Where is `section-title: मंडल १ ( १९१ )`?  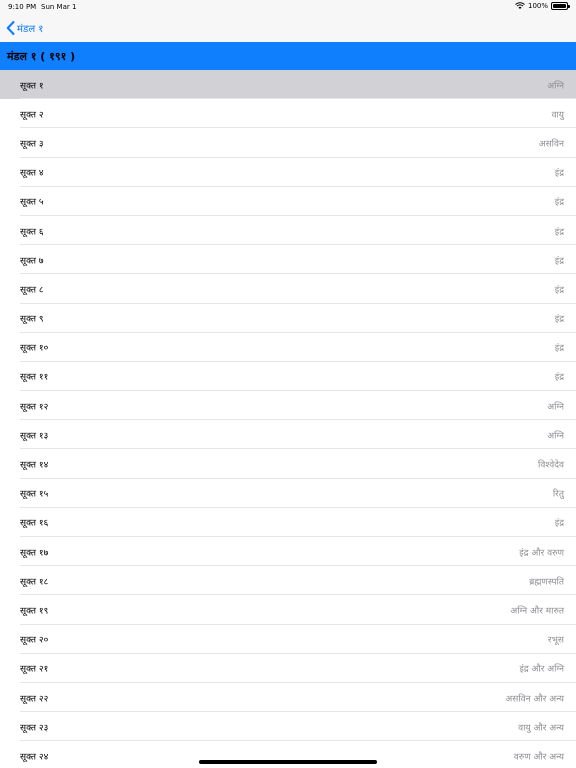
section-title: मंडल १ ( १९१ ) is located at coordinates (41, 56).